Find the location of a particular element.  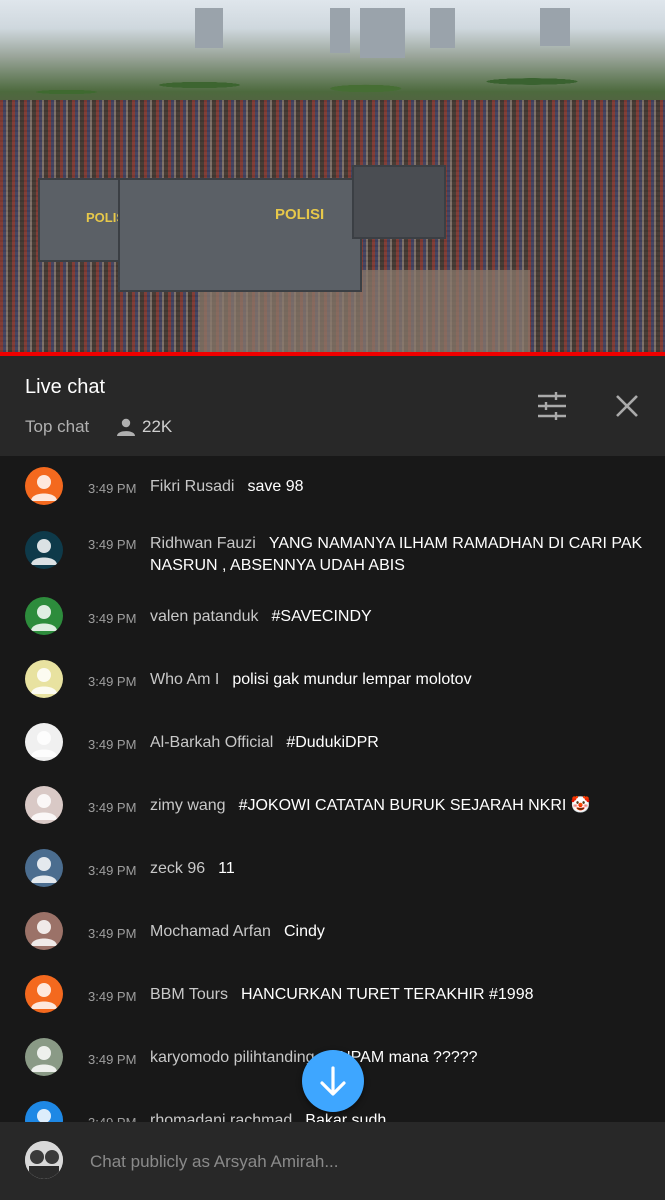

message-author: rhomadani rachmad is located at coordinates (221, 1117).